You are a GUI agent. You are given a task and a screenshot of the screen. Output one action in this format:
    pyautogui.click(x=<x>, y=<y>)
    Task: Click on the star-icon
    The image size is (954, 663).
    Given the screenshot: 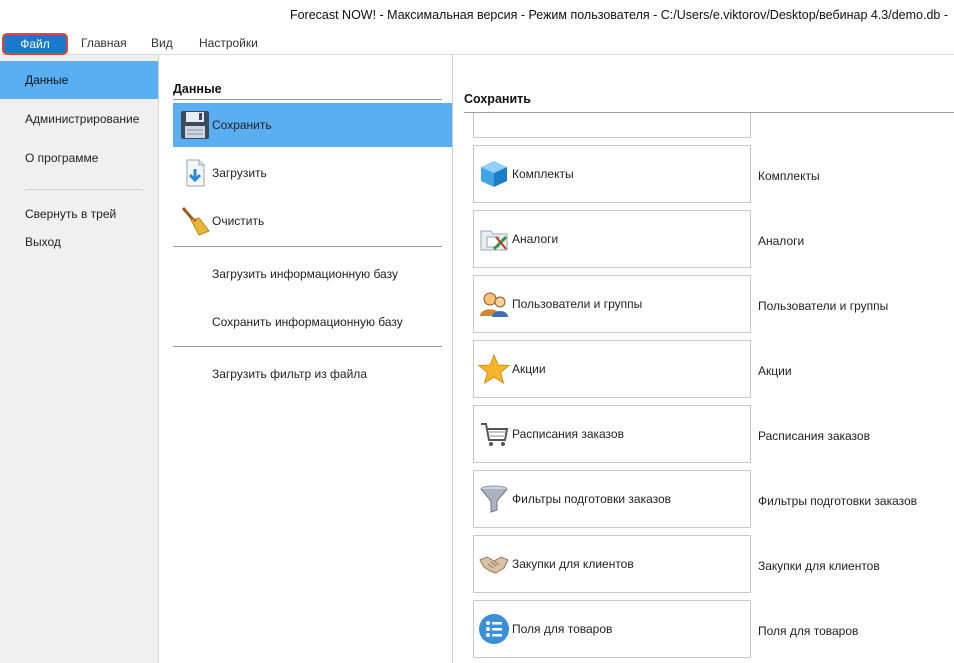 What is the action you would take?
    pyautogui.click(x=494, y=369)
    